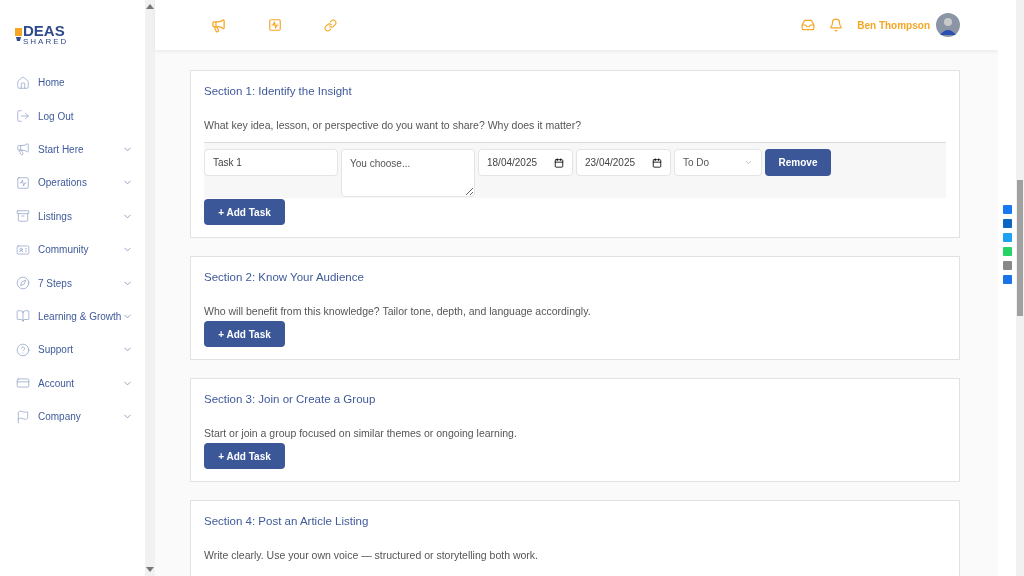 The width and height of the screenshot is (1024, 576). What do you see at coordinates (23, 116) in the screenshot?
I see `logout-icon` at bounding box center [23, 116].